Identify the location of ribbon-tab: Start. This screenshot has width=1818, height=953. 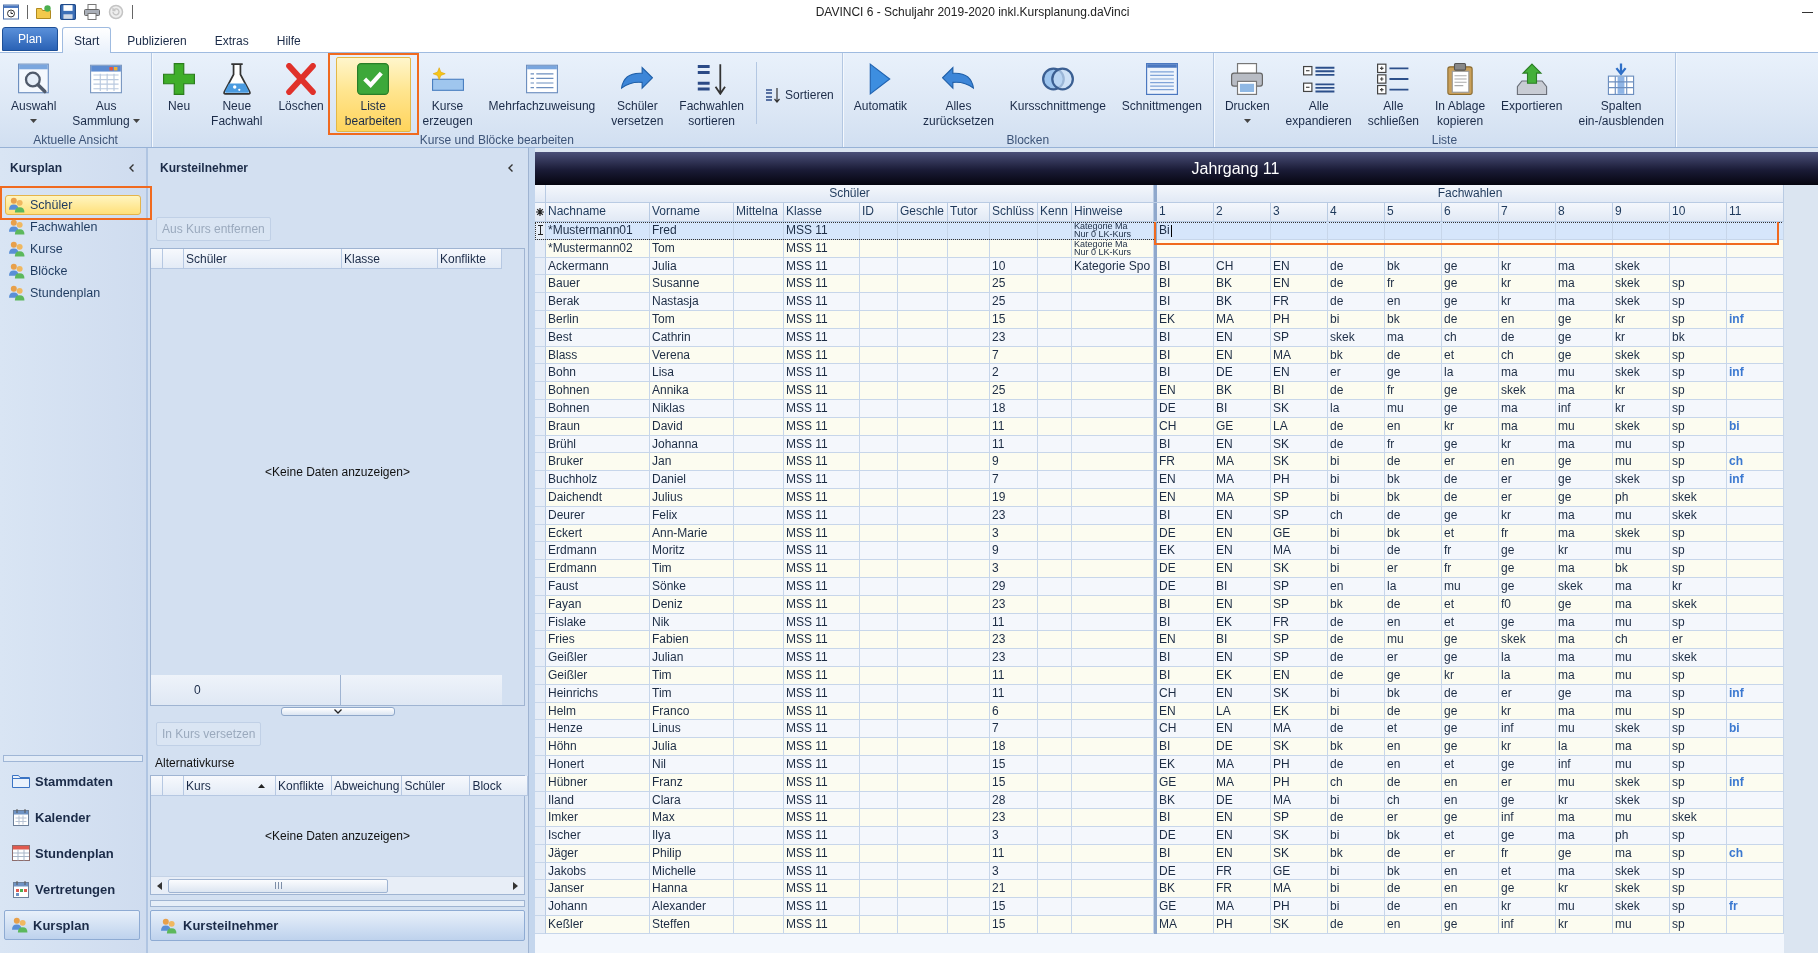
(87, 40).